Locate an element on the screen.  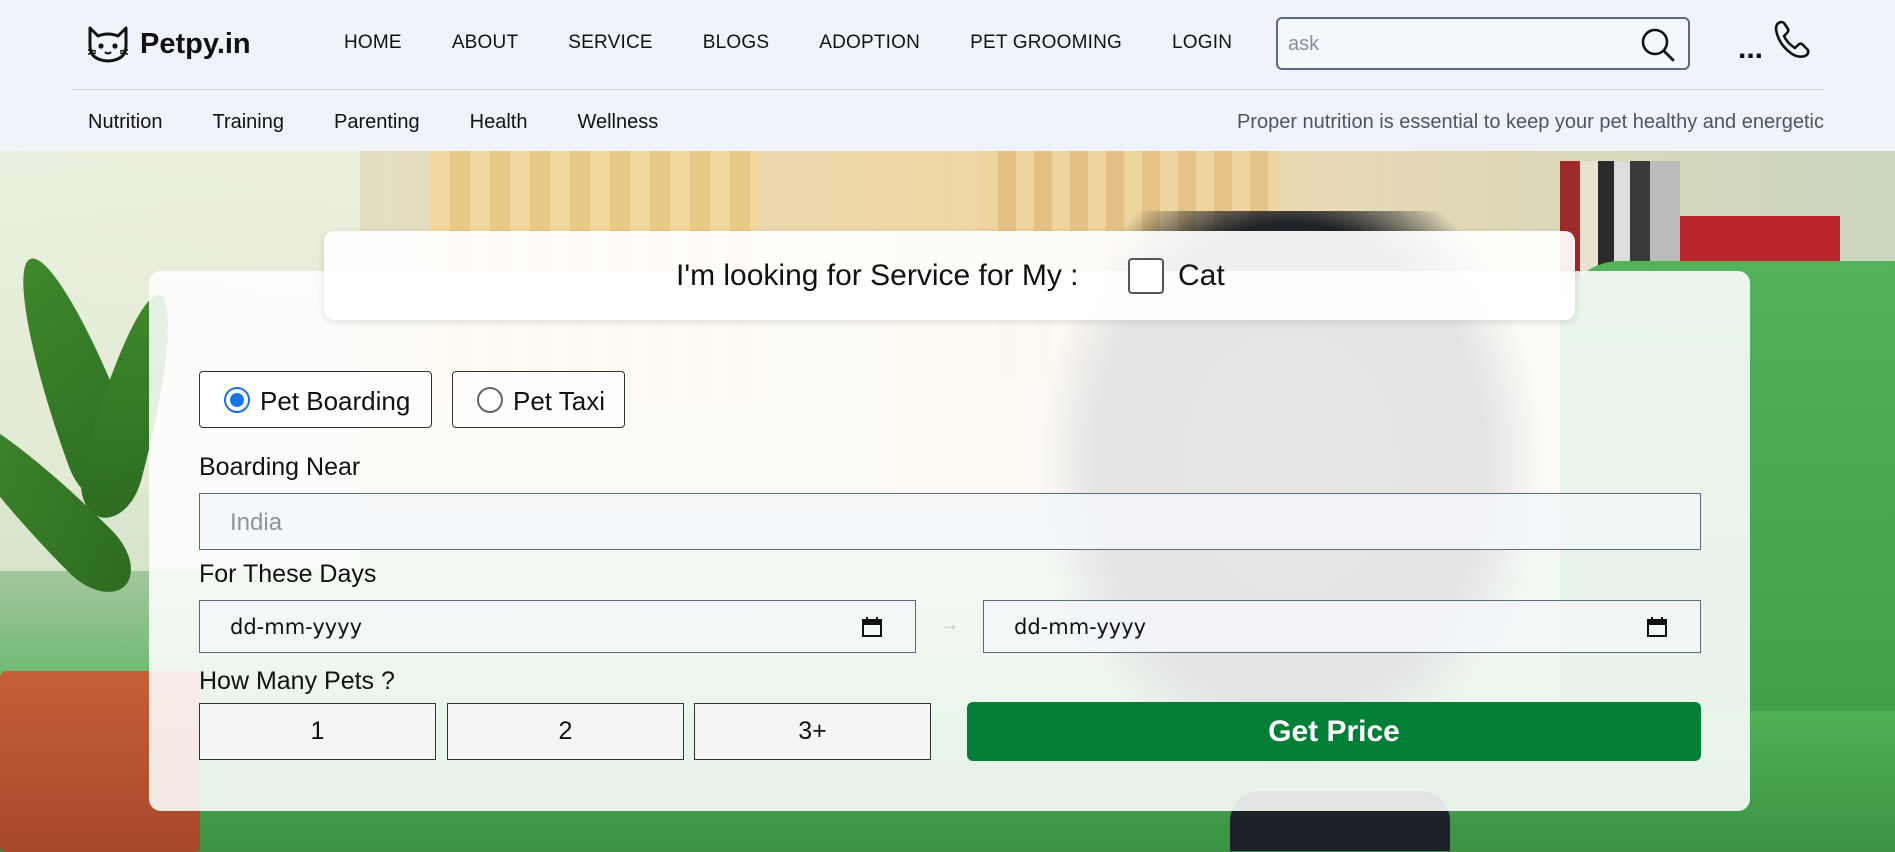
pet-taxi-label: Pet Taxi is located at coordinates (559, 401).